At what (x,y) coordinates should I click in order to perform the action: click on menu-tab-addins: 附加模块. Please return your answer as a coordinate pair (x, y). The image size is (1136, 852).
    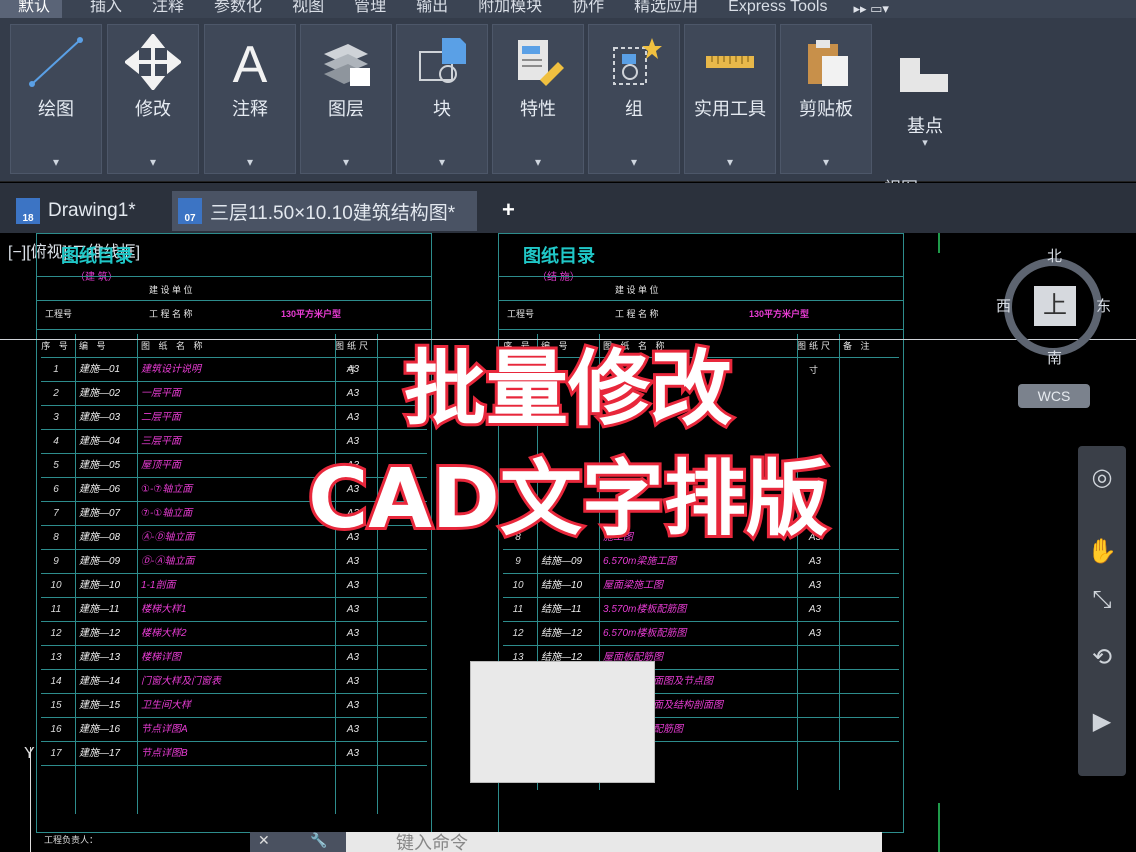
    Looking at the image, I should click on (517, 9).